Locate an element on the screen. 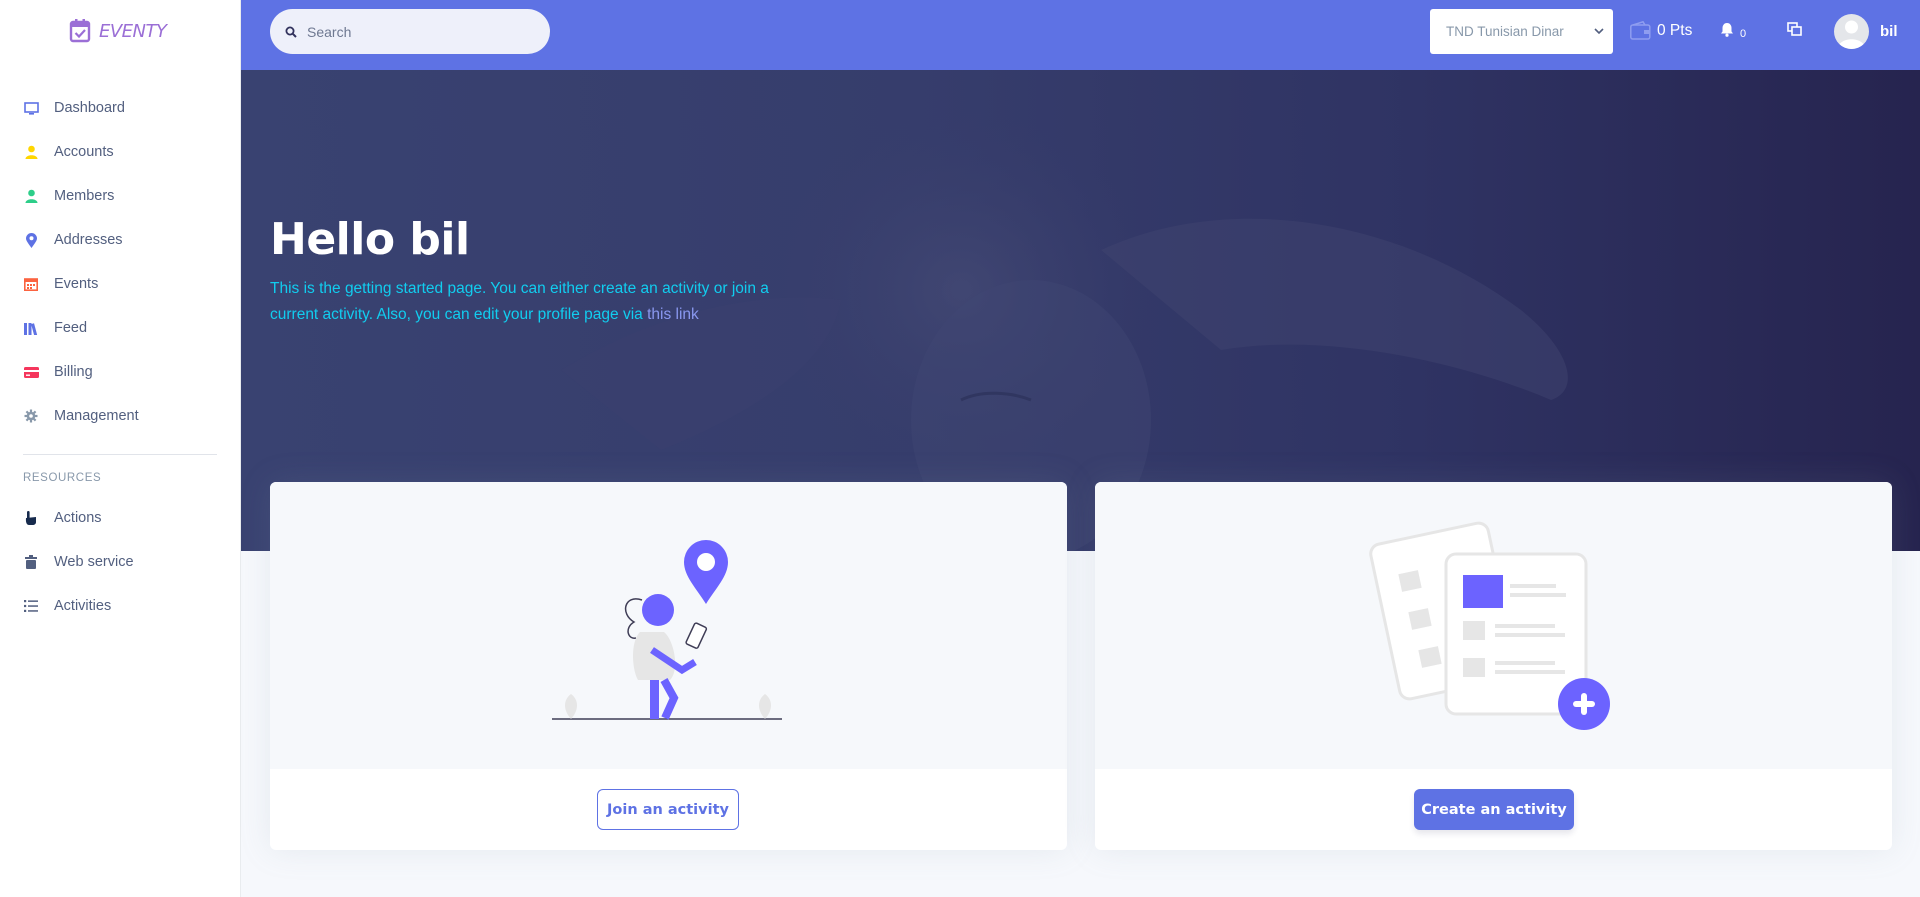  windows-icon is located at coordinates (1794, 29).